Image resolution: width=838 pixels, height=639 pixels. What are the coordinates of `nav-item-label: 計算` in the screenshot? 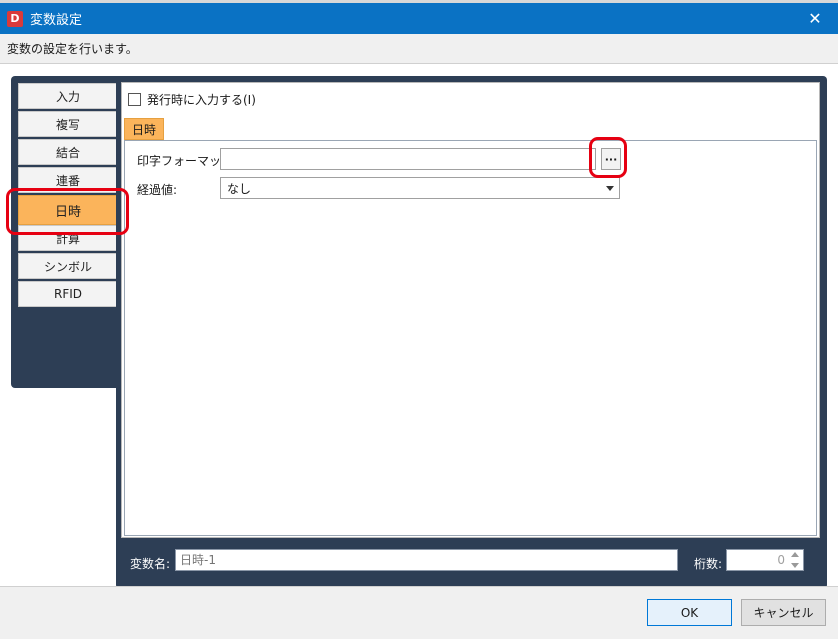 It's located at (67, 238).